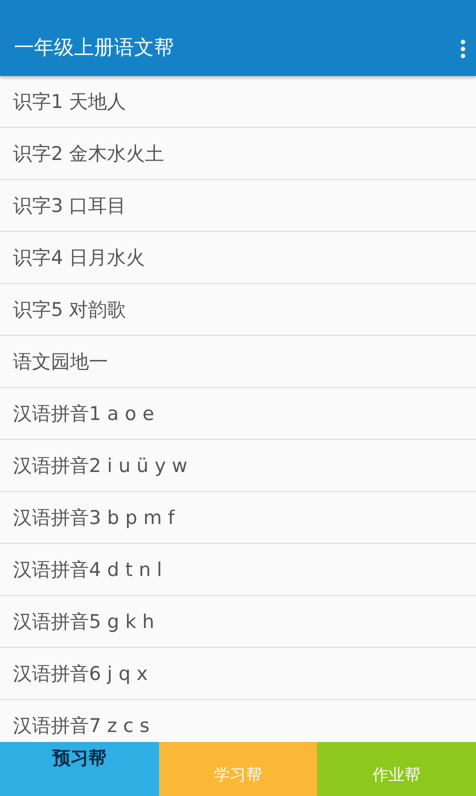  What do you see at coordinates (238, 518) in the screenshot?
I see `lesson-item: 汉语拼音3 b p m f` at bounding box center [238, 518].